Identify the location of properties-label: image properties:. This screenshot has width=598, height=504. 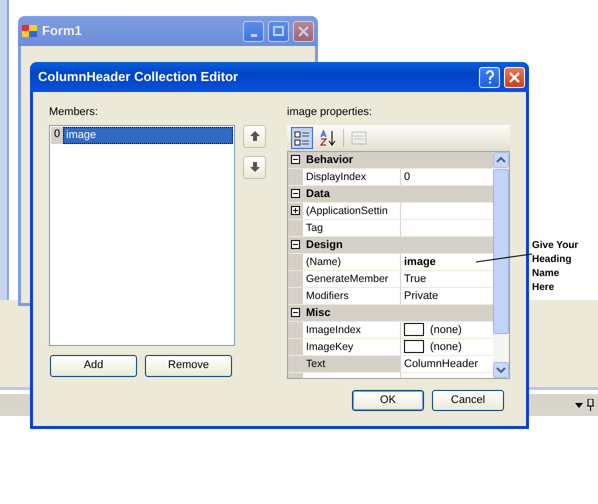
(330, 112).